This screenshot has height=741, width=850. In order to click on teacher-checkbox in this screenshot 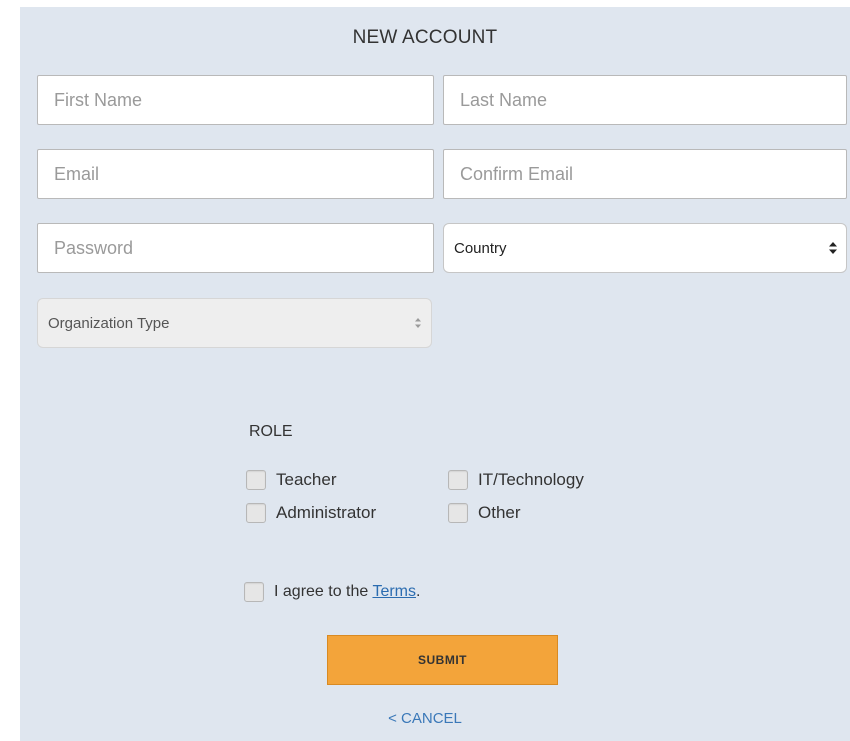, I will do `click(256, 480)`.